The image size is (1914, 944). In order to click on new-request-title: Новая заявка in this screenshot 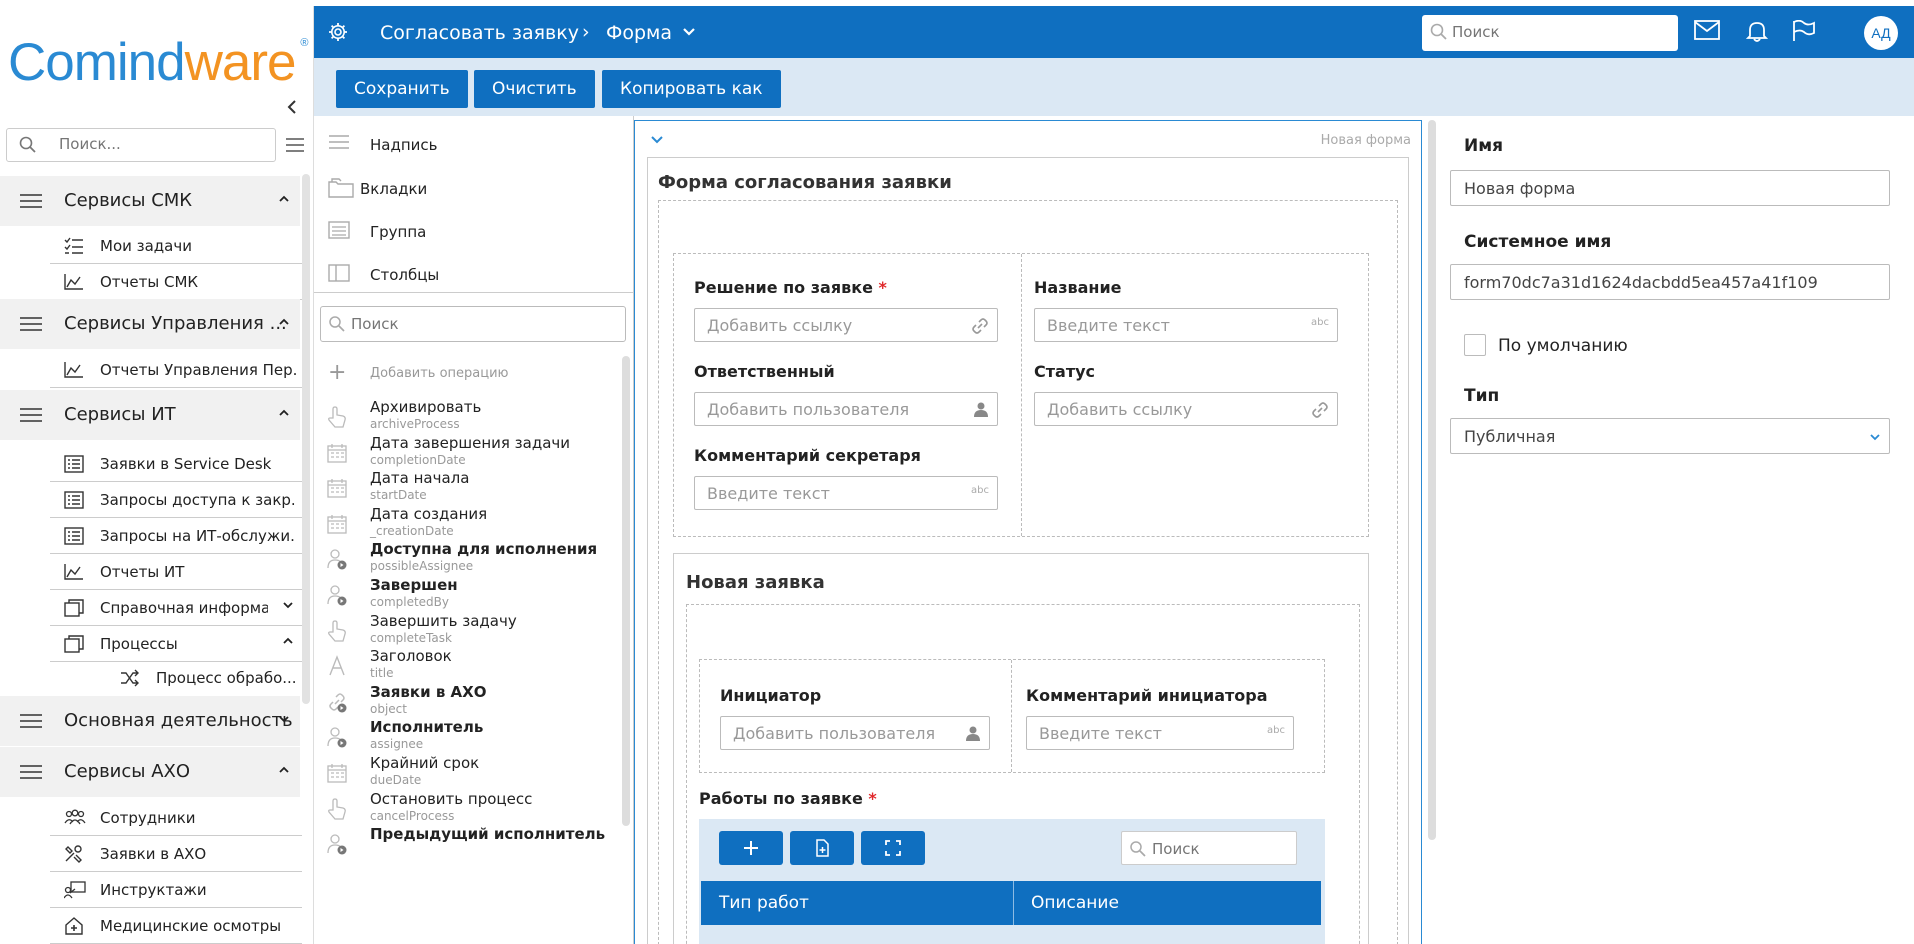, I will do `click(755, 582)`.